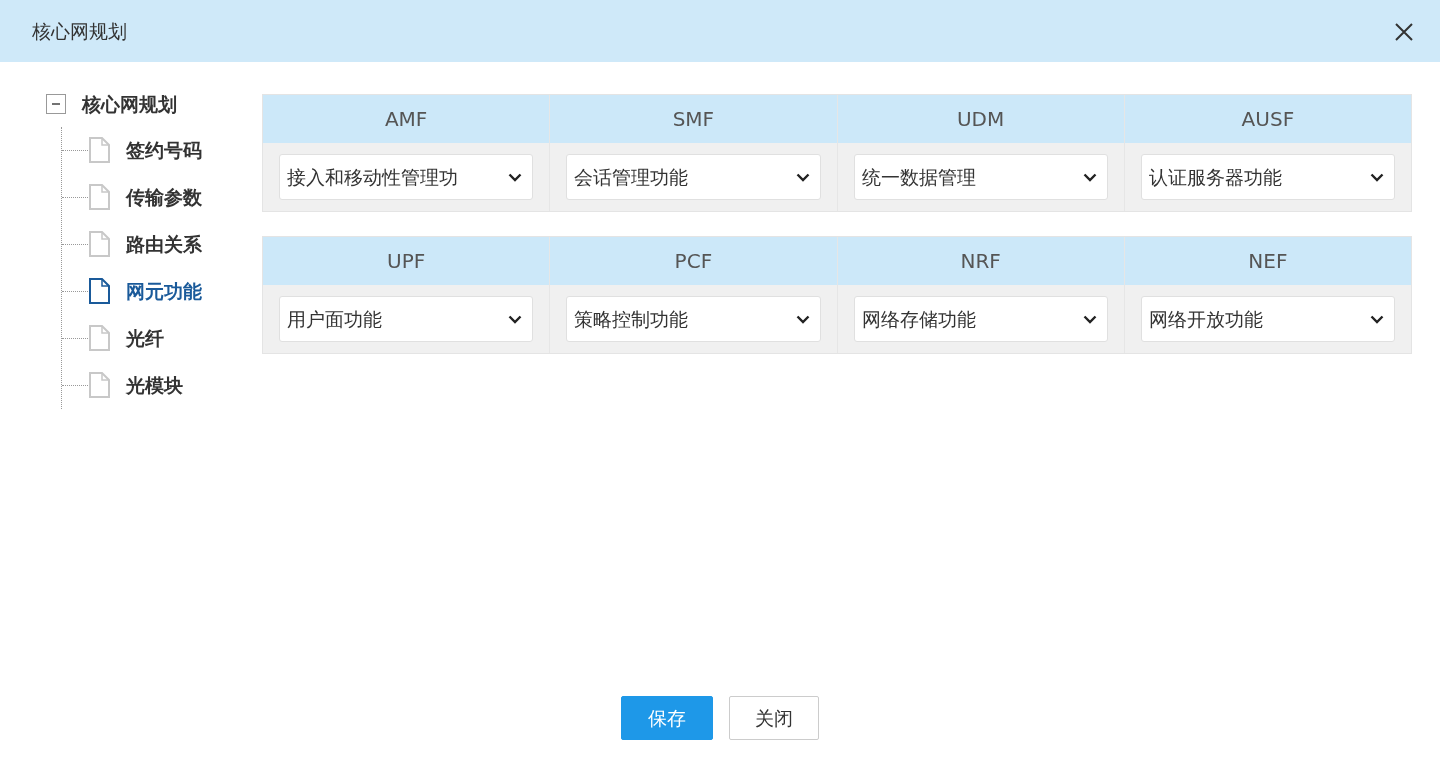 The image size is (1440, 782). What do you see at coordinates (980, 177) in the screenshot?
I see `select-field: 统一数据管理` at bounding box center [980, 177].